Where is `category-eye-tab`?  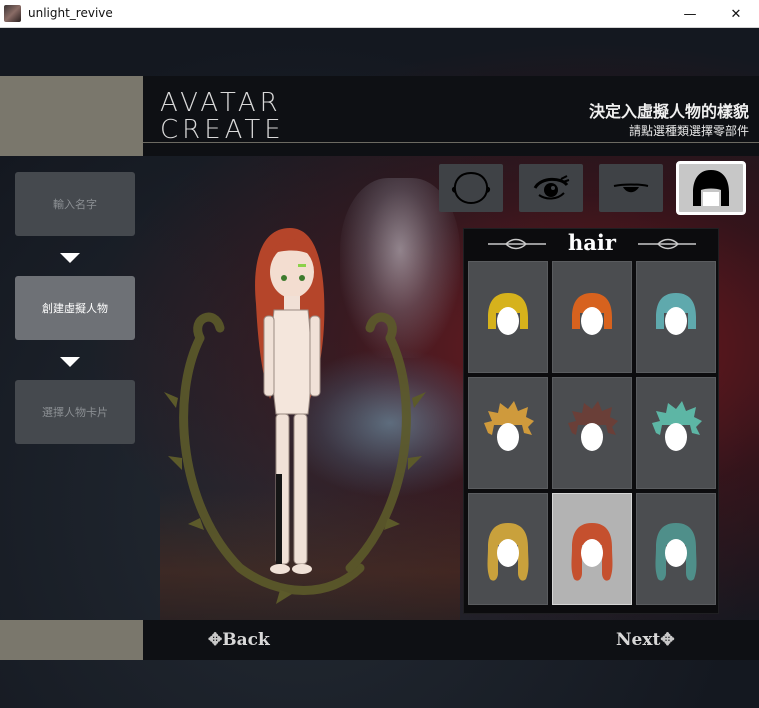
category-eye-tab is located at coordinates (551, 188).